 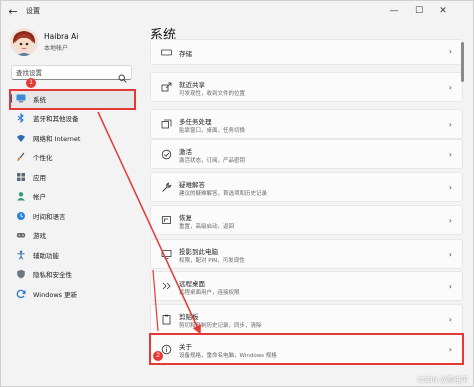 I want to click on update-icon, so click(x=21, y=294).